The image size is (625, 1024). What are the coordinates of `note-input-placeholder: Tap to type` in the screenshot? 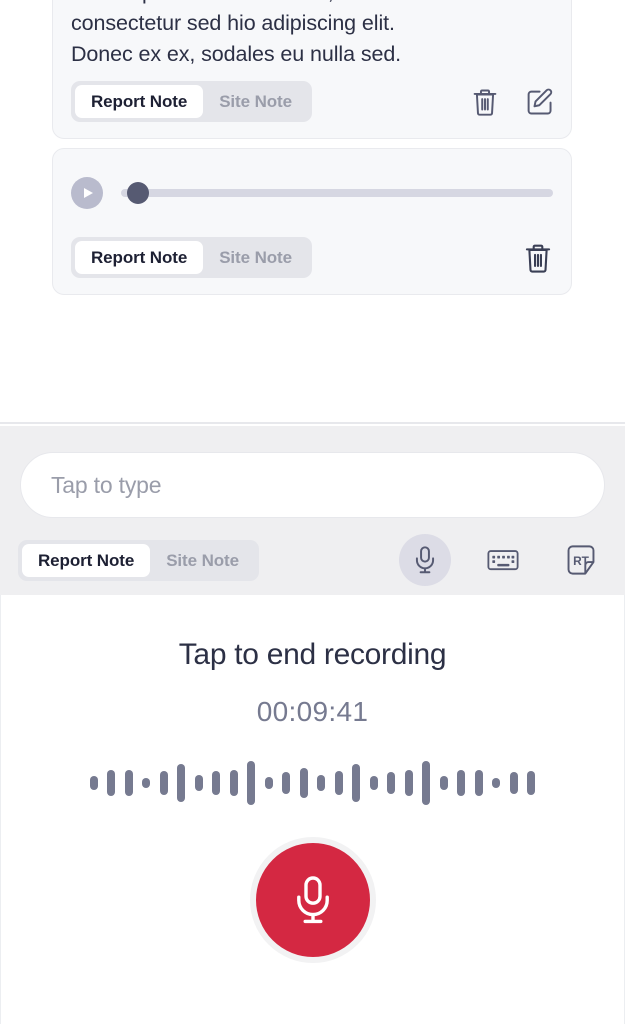 It's located at (106, 484).